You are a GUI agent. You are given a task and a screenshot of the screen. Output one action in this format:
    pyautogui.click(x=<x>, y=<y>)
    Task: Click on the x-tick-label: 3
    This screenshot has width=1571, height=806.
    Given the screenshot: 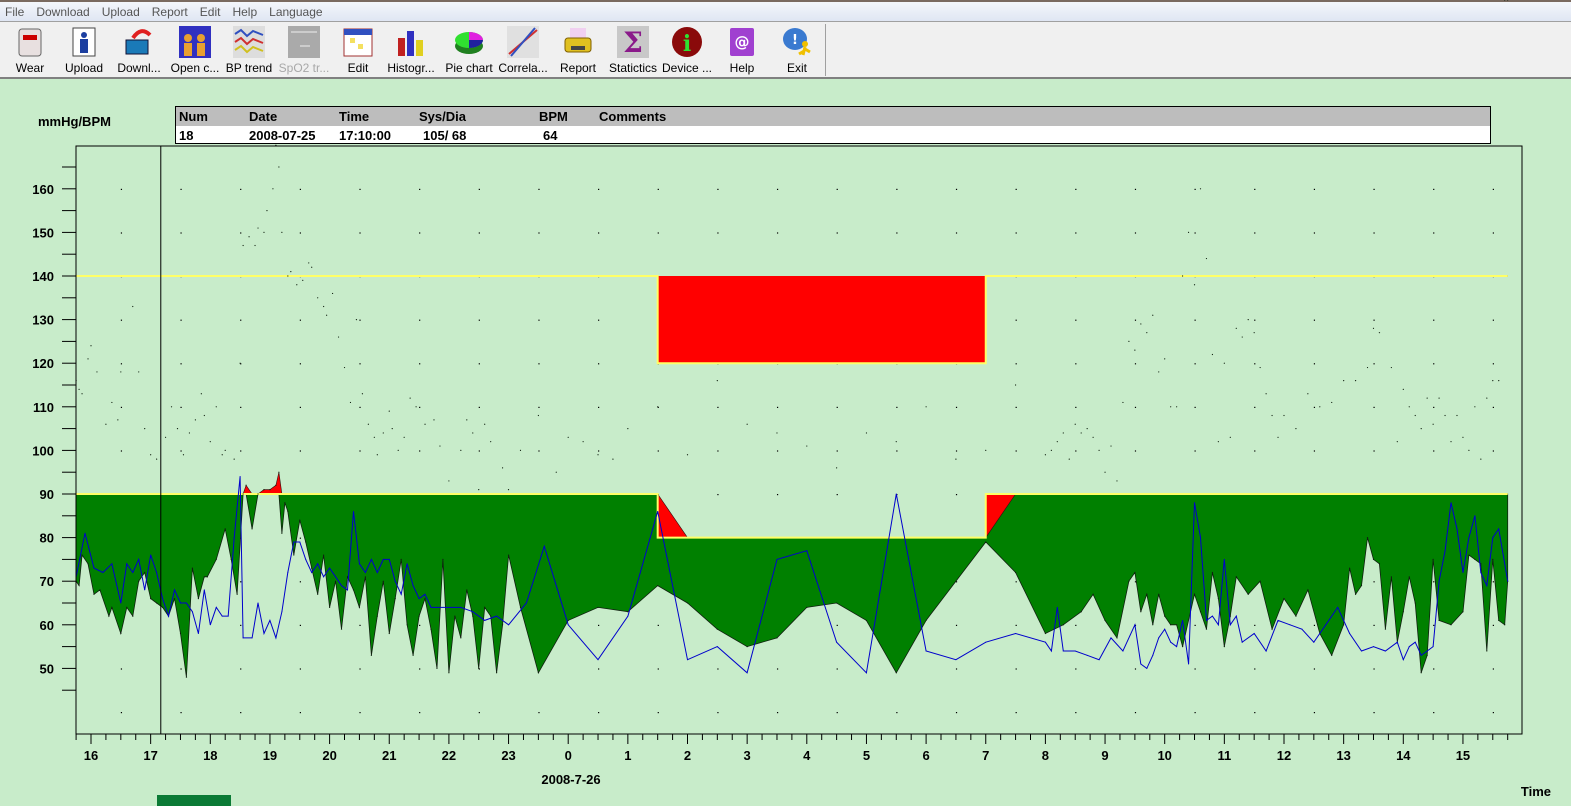 What is the action you would take?
    pyautogui.click(x=747, y=755)
    